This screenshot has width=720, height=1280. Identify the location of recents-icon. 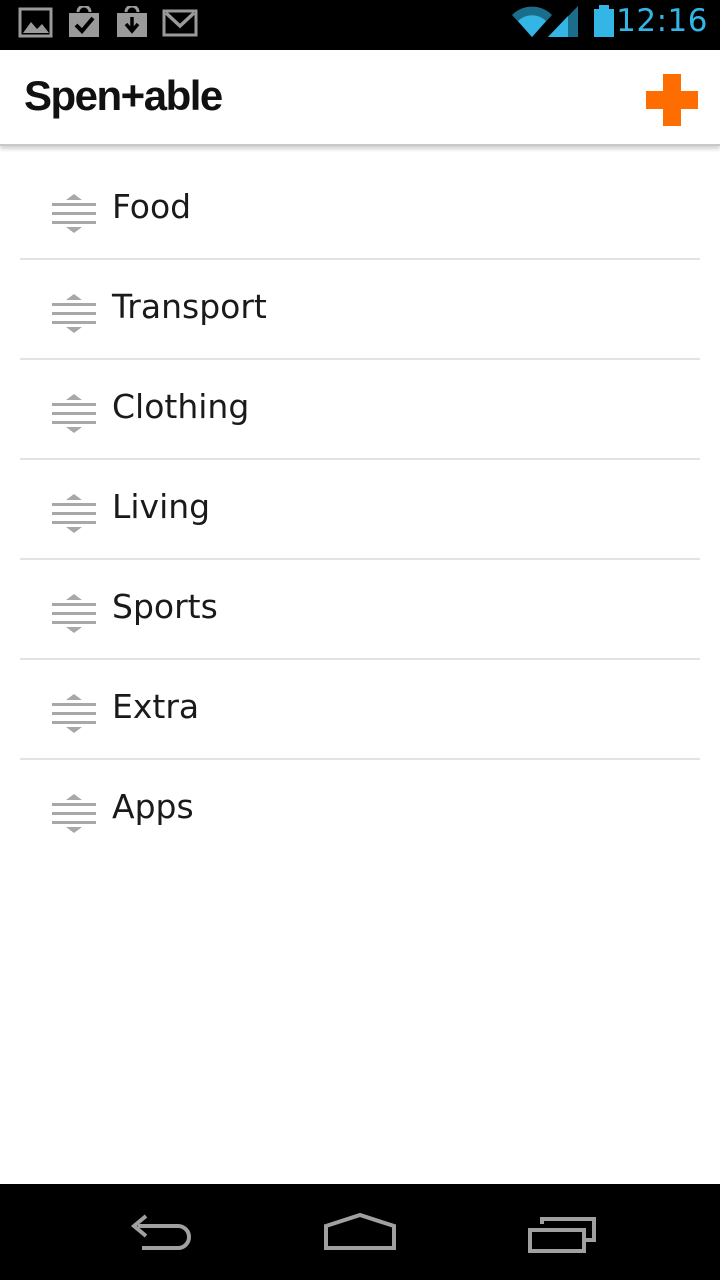
(562, 1235).